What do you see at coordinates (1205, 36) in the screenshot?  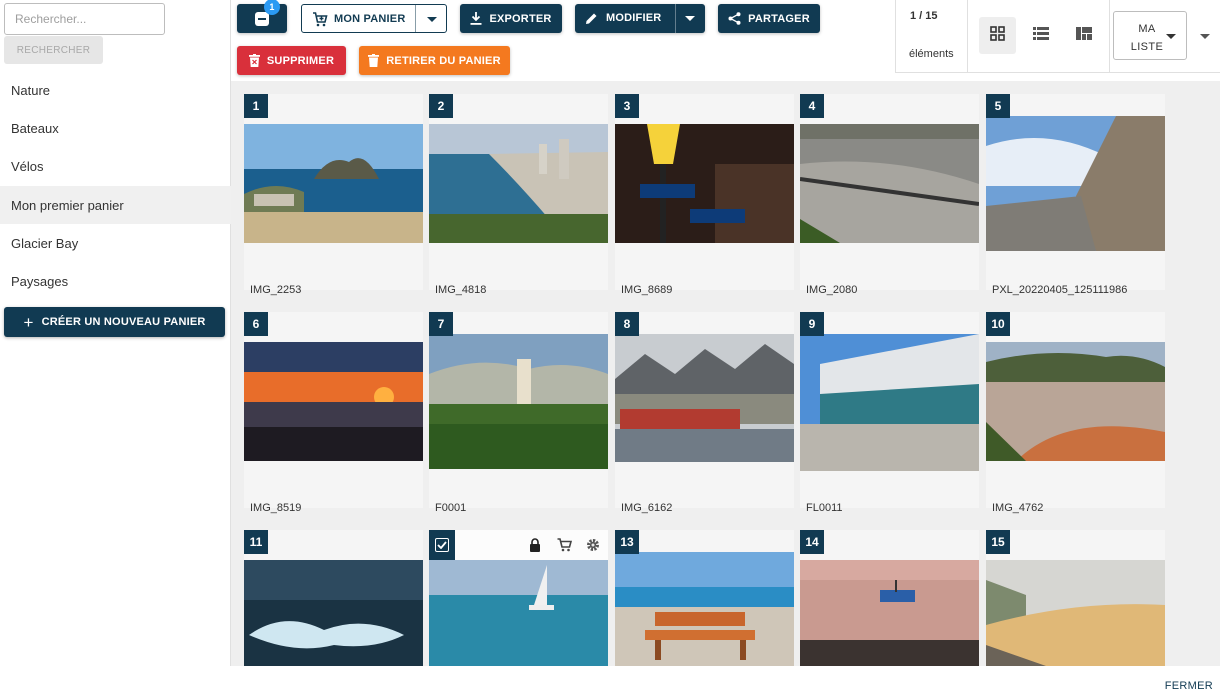 I see `more-options-chevron-icon` at bounding box center [1205, 36].